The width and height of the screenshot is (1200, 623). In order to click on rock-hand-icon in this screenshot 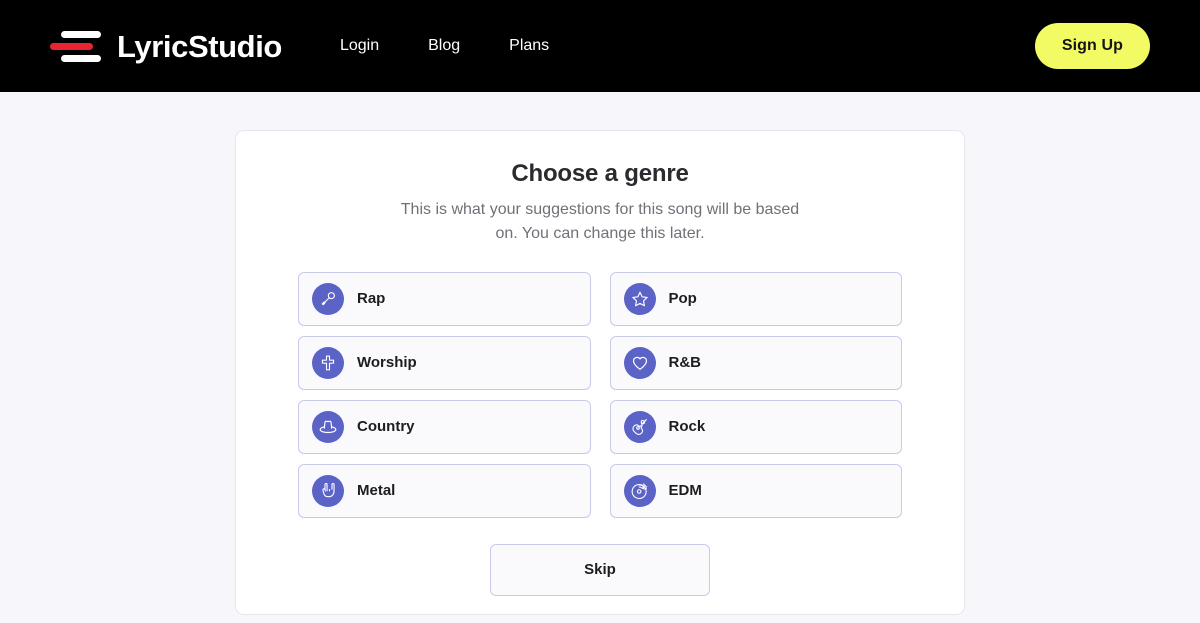, I will do `click(328, 490)`.